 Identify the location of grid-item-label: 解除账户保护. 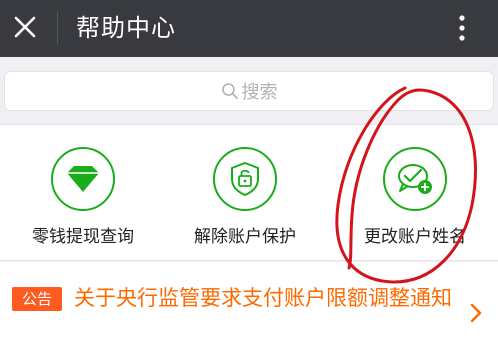
(245, 237).